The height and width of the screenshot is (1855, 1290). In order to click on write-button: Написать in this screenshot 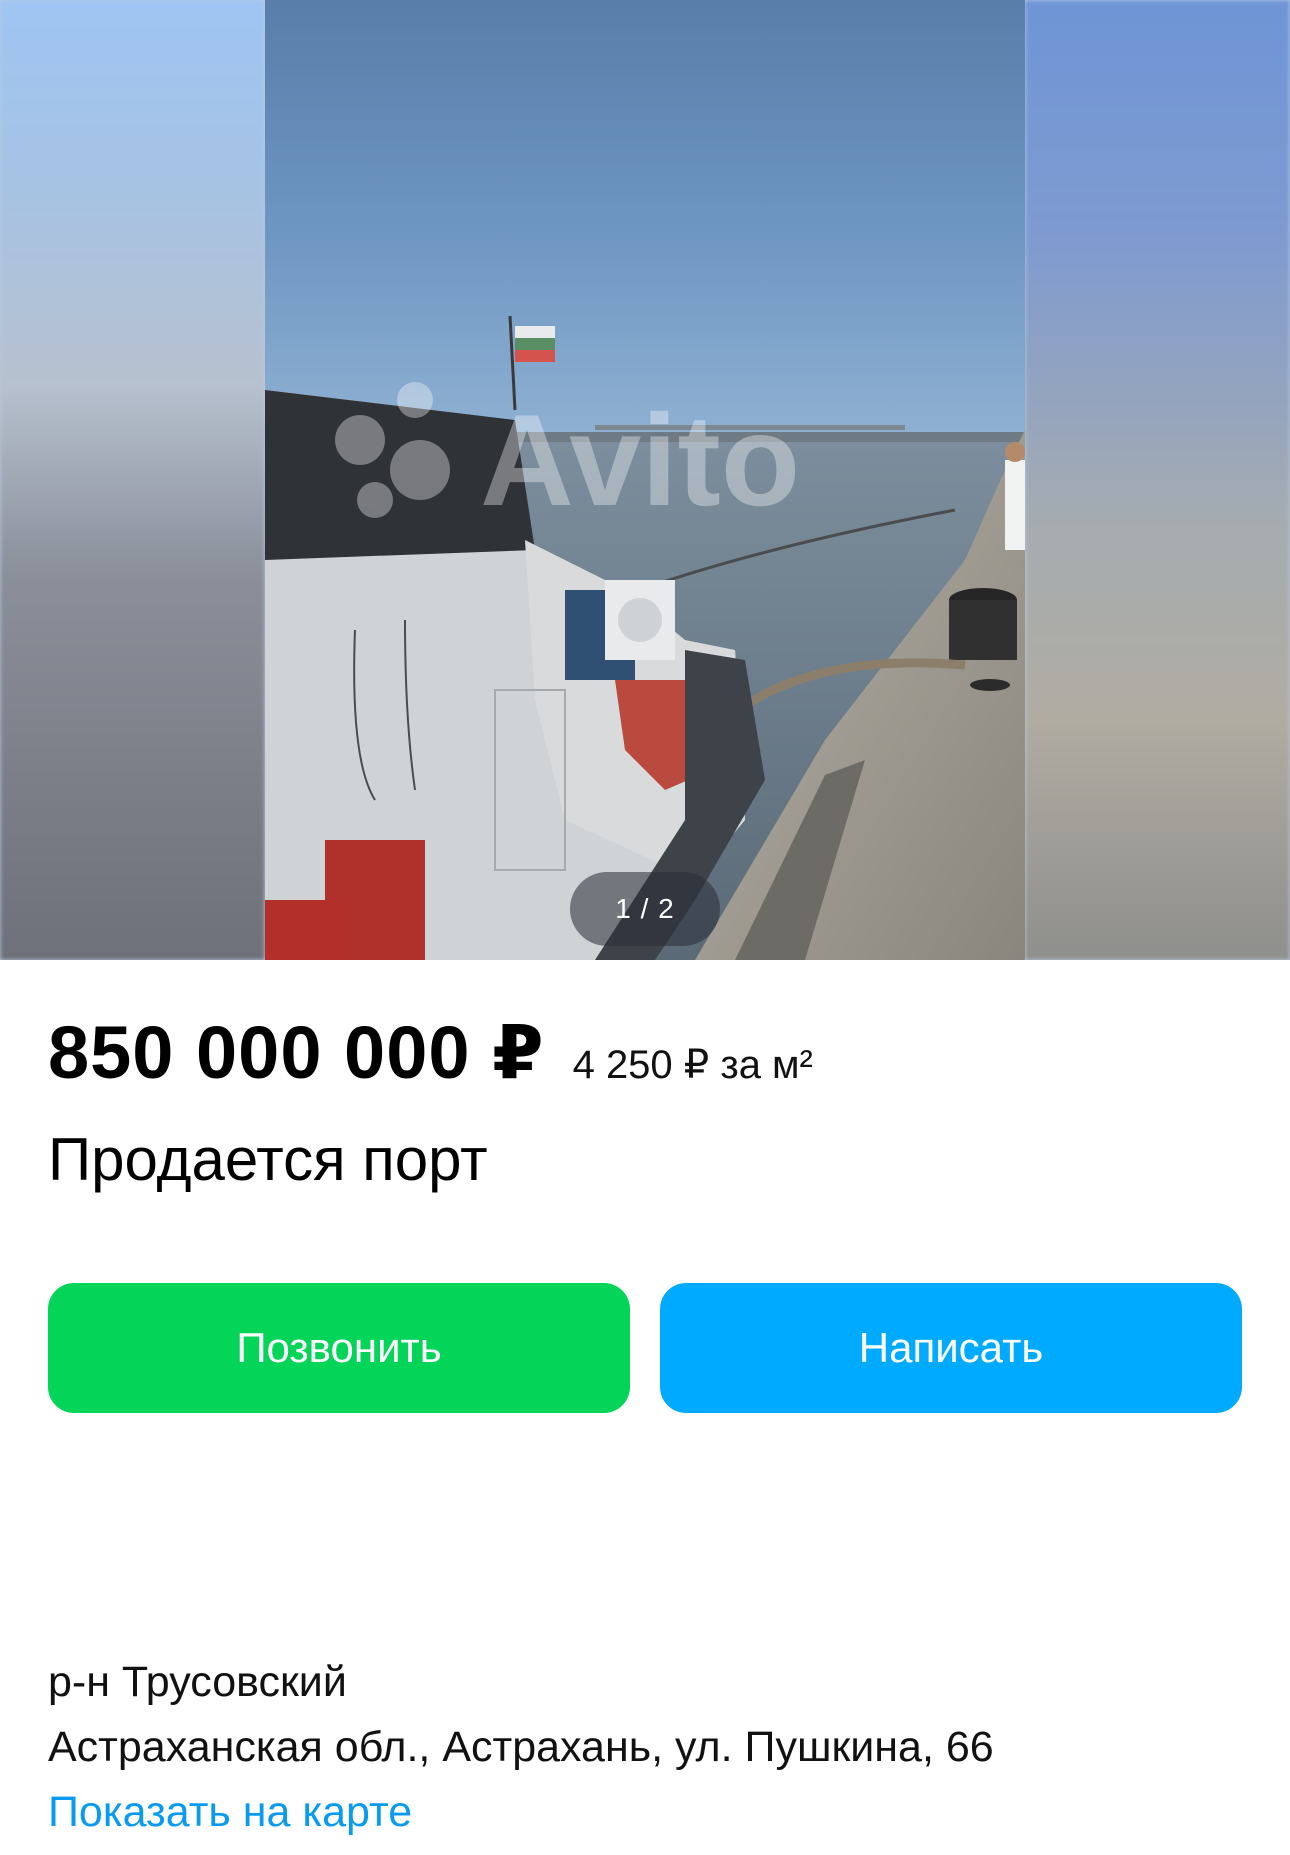, I will do `click(951, 1348)`.